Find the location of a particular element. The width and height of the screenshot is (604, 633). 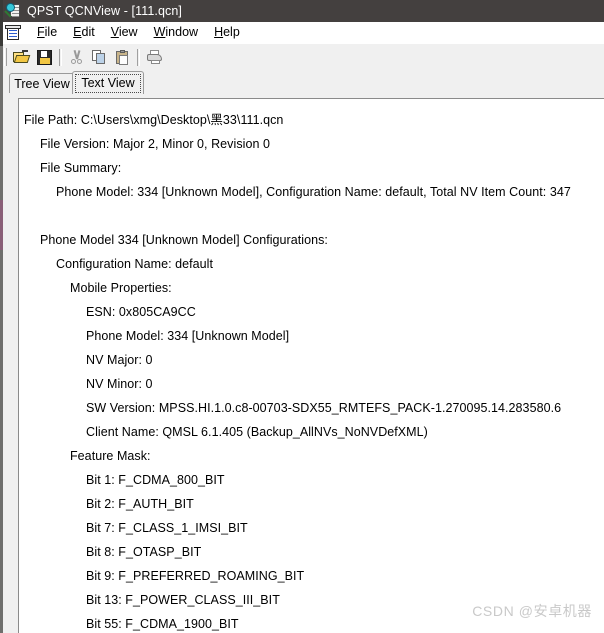

text-view-line: Phone Model: 334 [Unknown Model] is located at coordinates (188, 336).